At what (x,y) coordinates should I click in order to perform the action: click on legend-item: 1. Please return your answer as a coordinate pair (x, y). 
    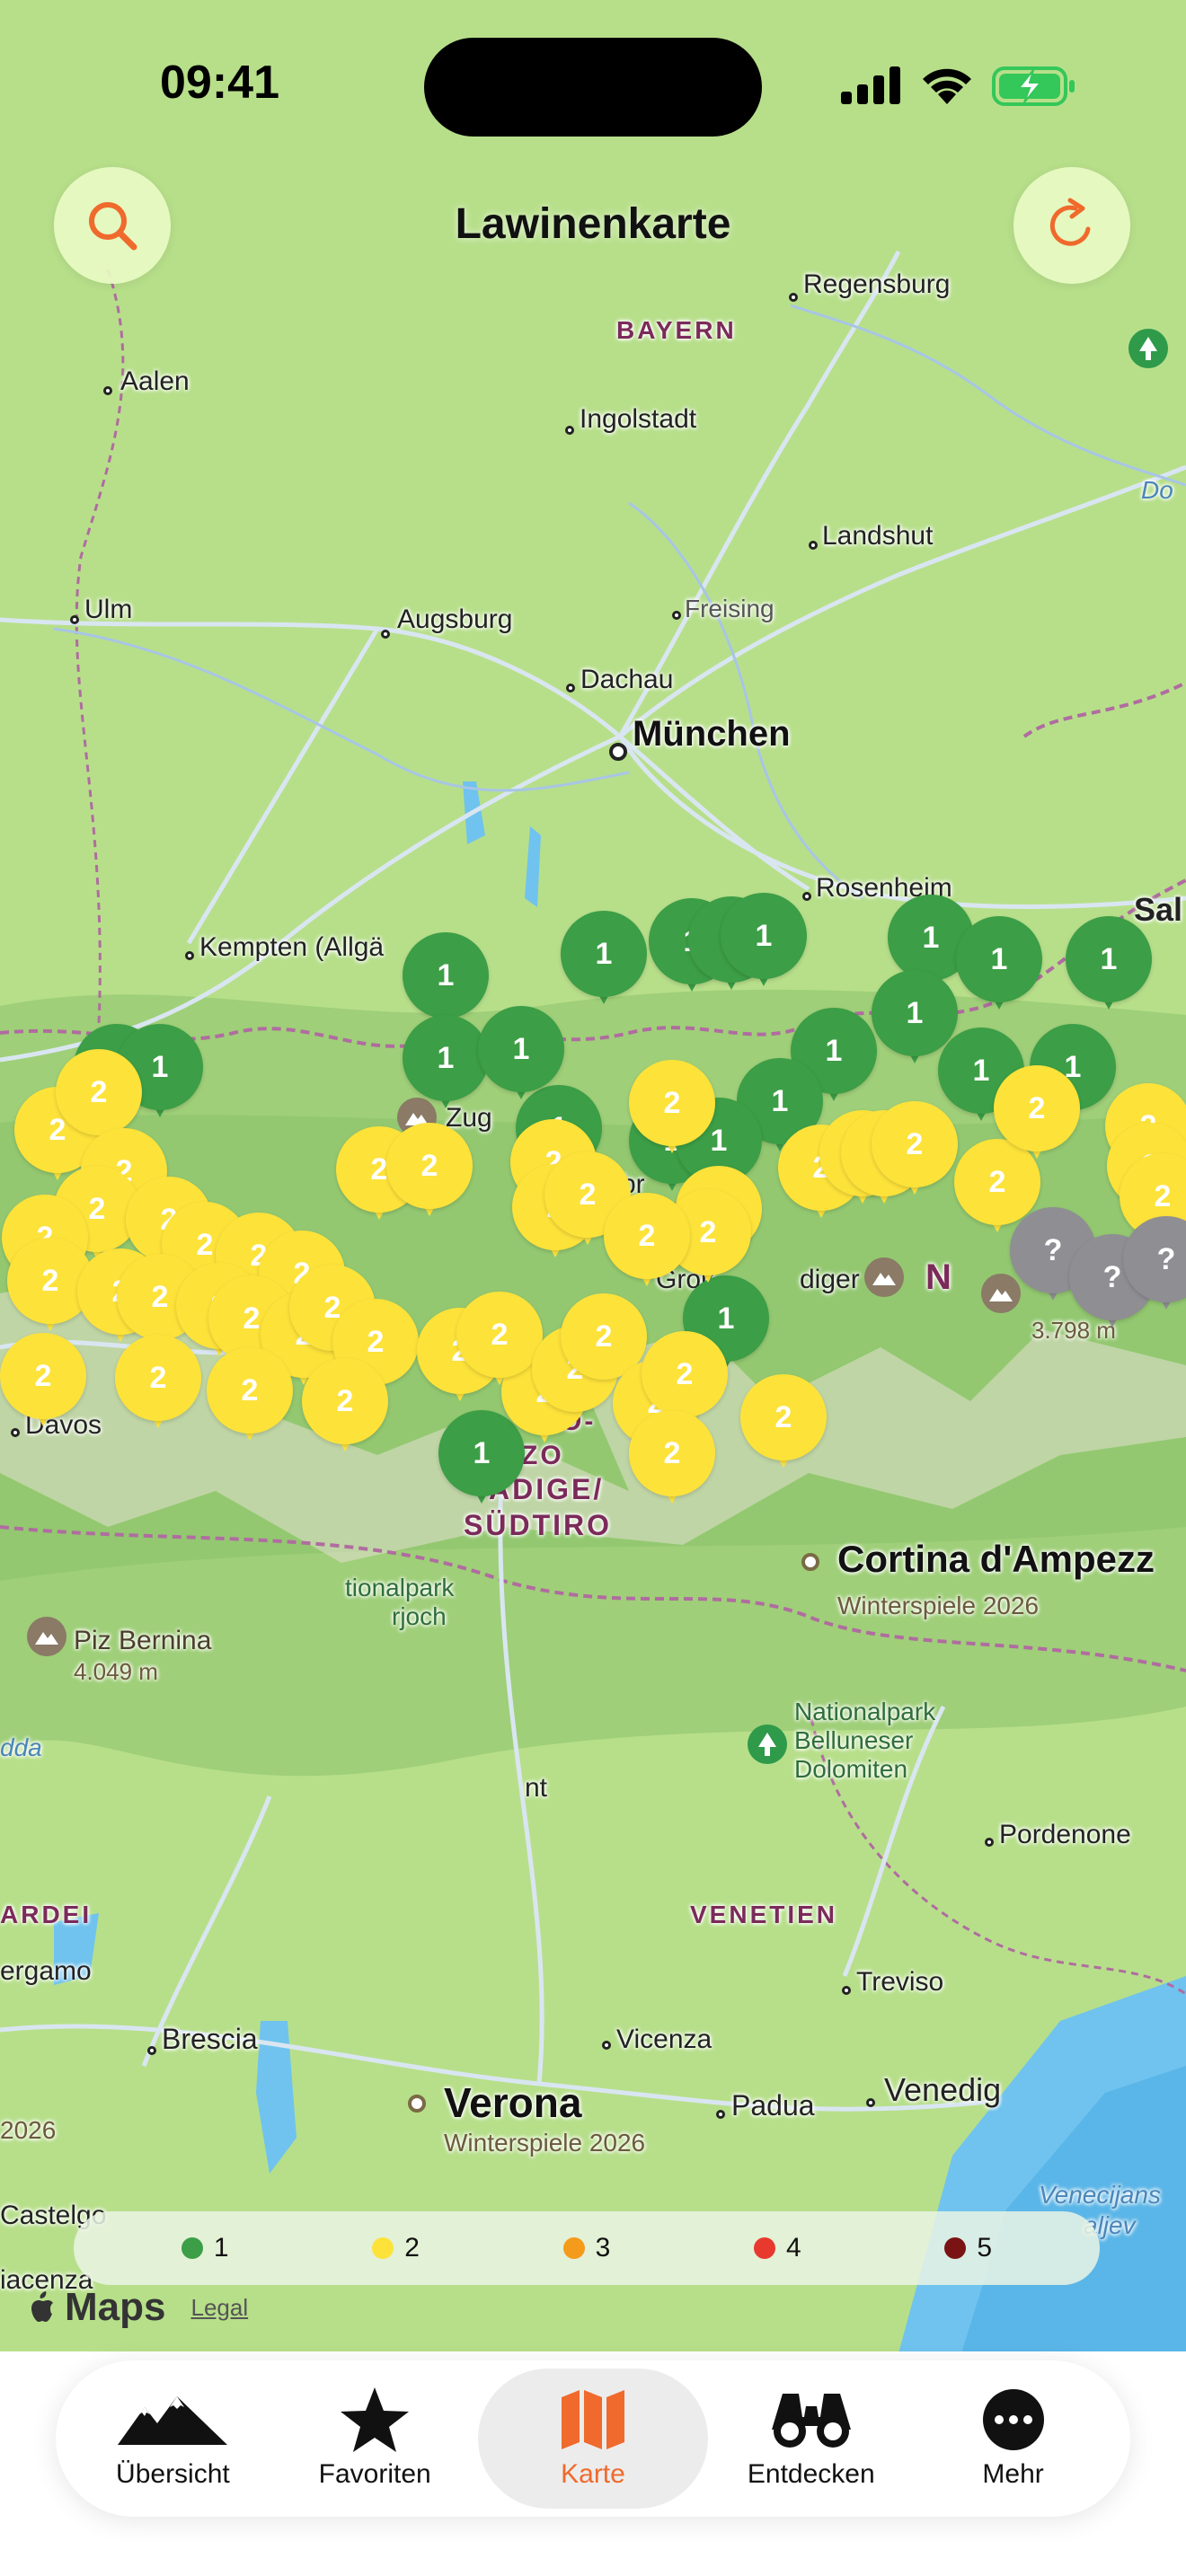
    Looking at the image, I should click on (205, 2248).